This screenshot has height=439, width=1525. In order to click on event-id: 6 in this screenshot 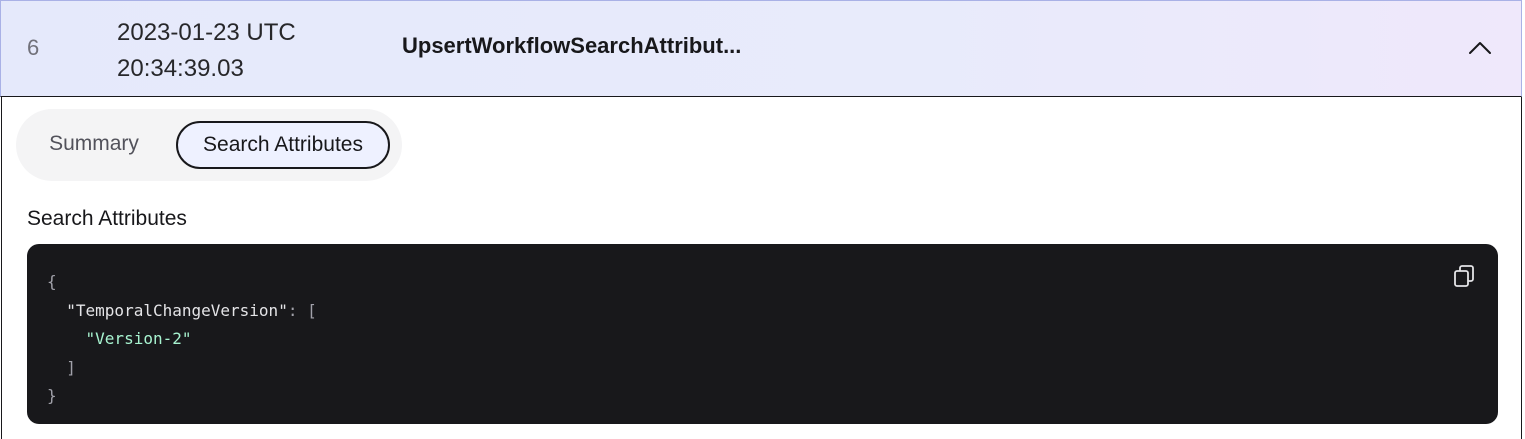, I will do `click(33, 47)`.